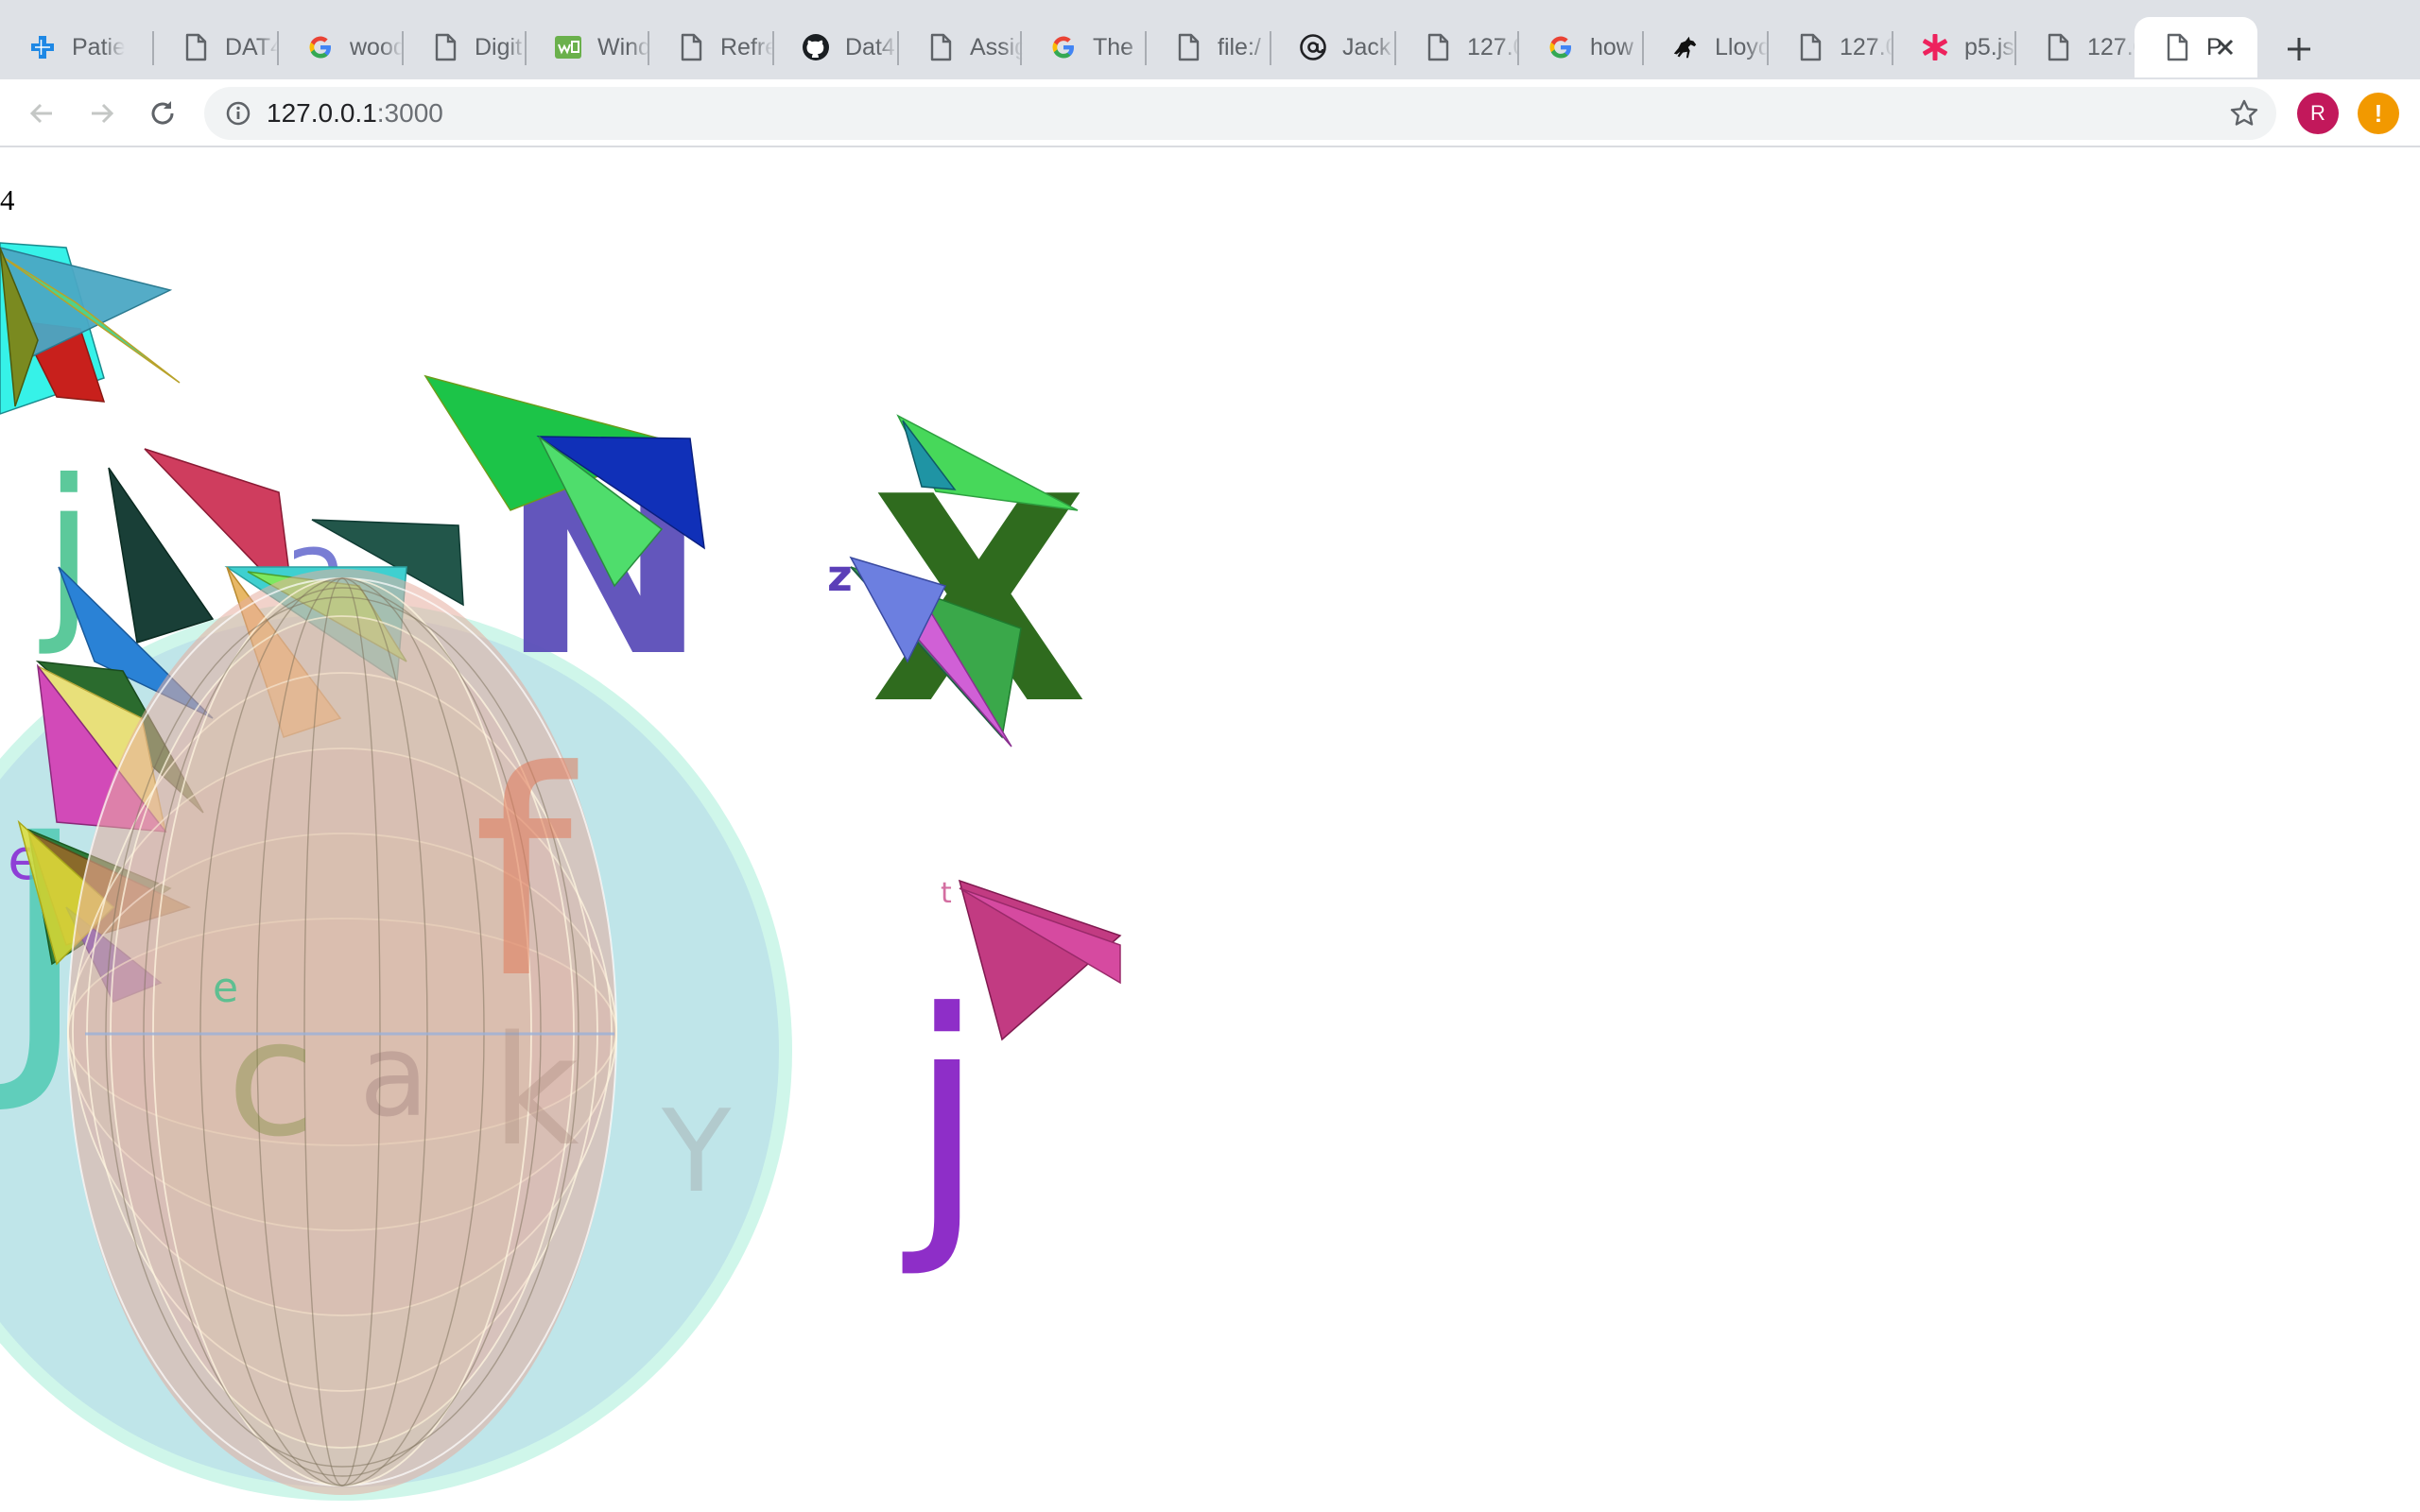 The image size is (2420, 1512). Describe the element at coordinates (526, 875) in the screenshot. I see `letter-glyph: f` at that location.